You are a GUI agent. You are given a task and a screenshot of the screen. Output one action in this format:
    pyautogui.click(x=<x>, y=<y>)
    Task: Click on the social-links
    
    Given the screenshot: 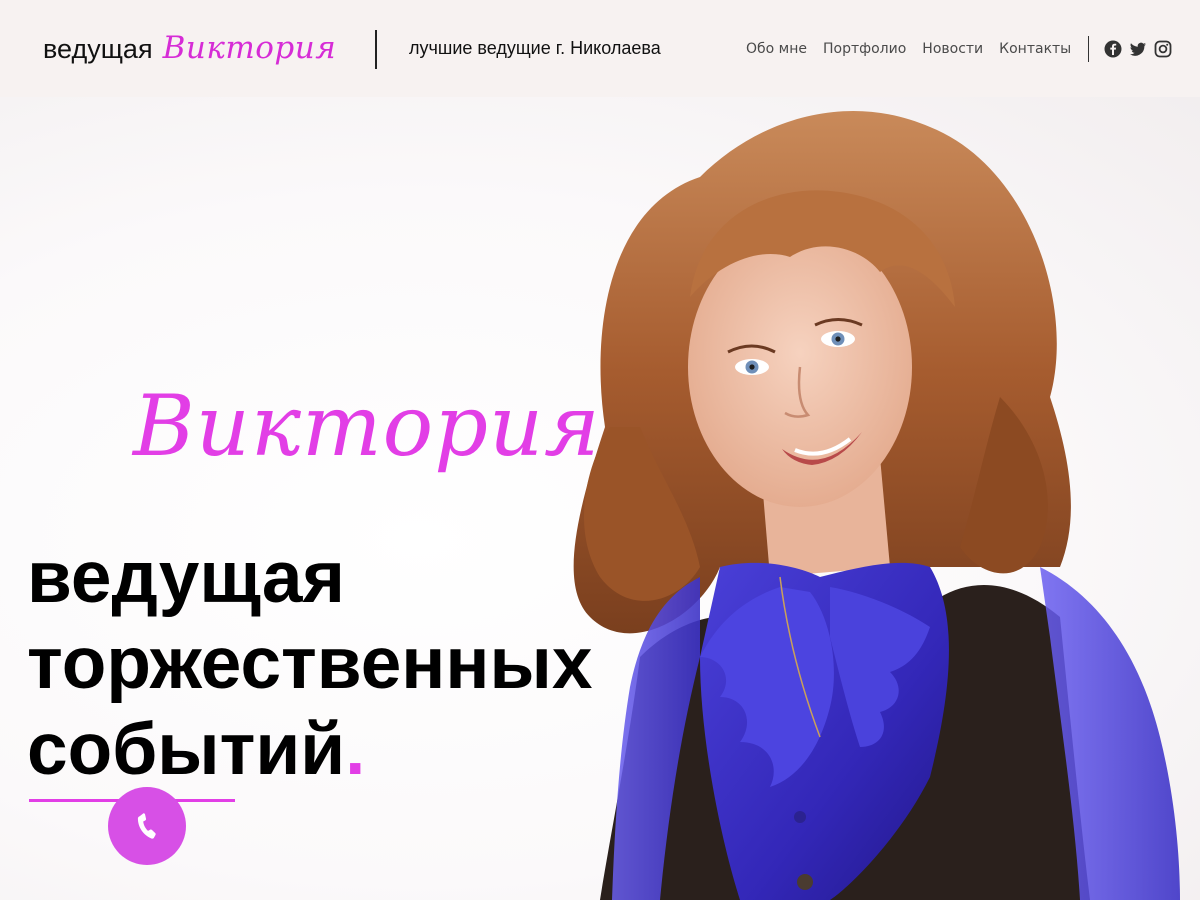 What is the action you would take?
    pyautogui.click(x=1138, y=49)
    